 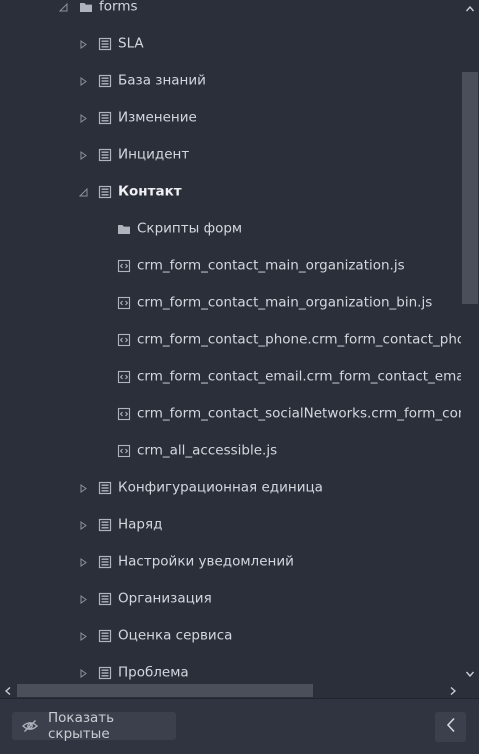 What do you see at coordinates (206, 561) in the screenshot?
I see `tree-item-label: Настройки уведомлений` at bounding box center [206, 561].